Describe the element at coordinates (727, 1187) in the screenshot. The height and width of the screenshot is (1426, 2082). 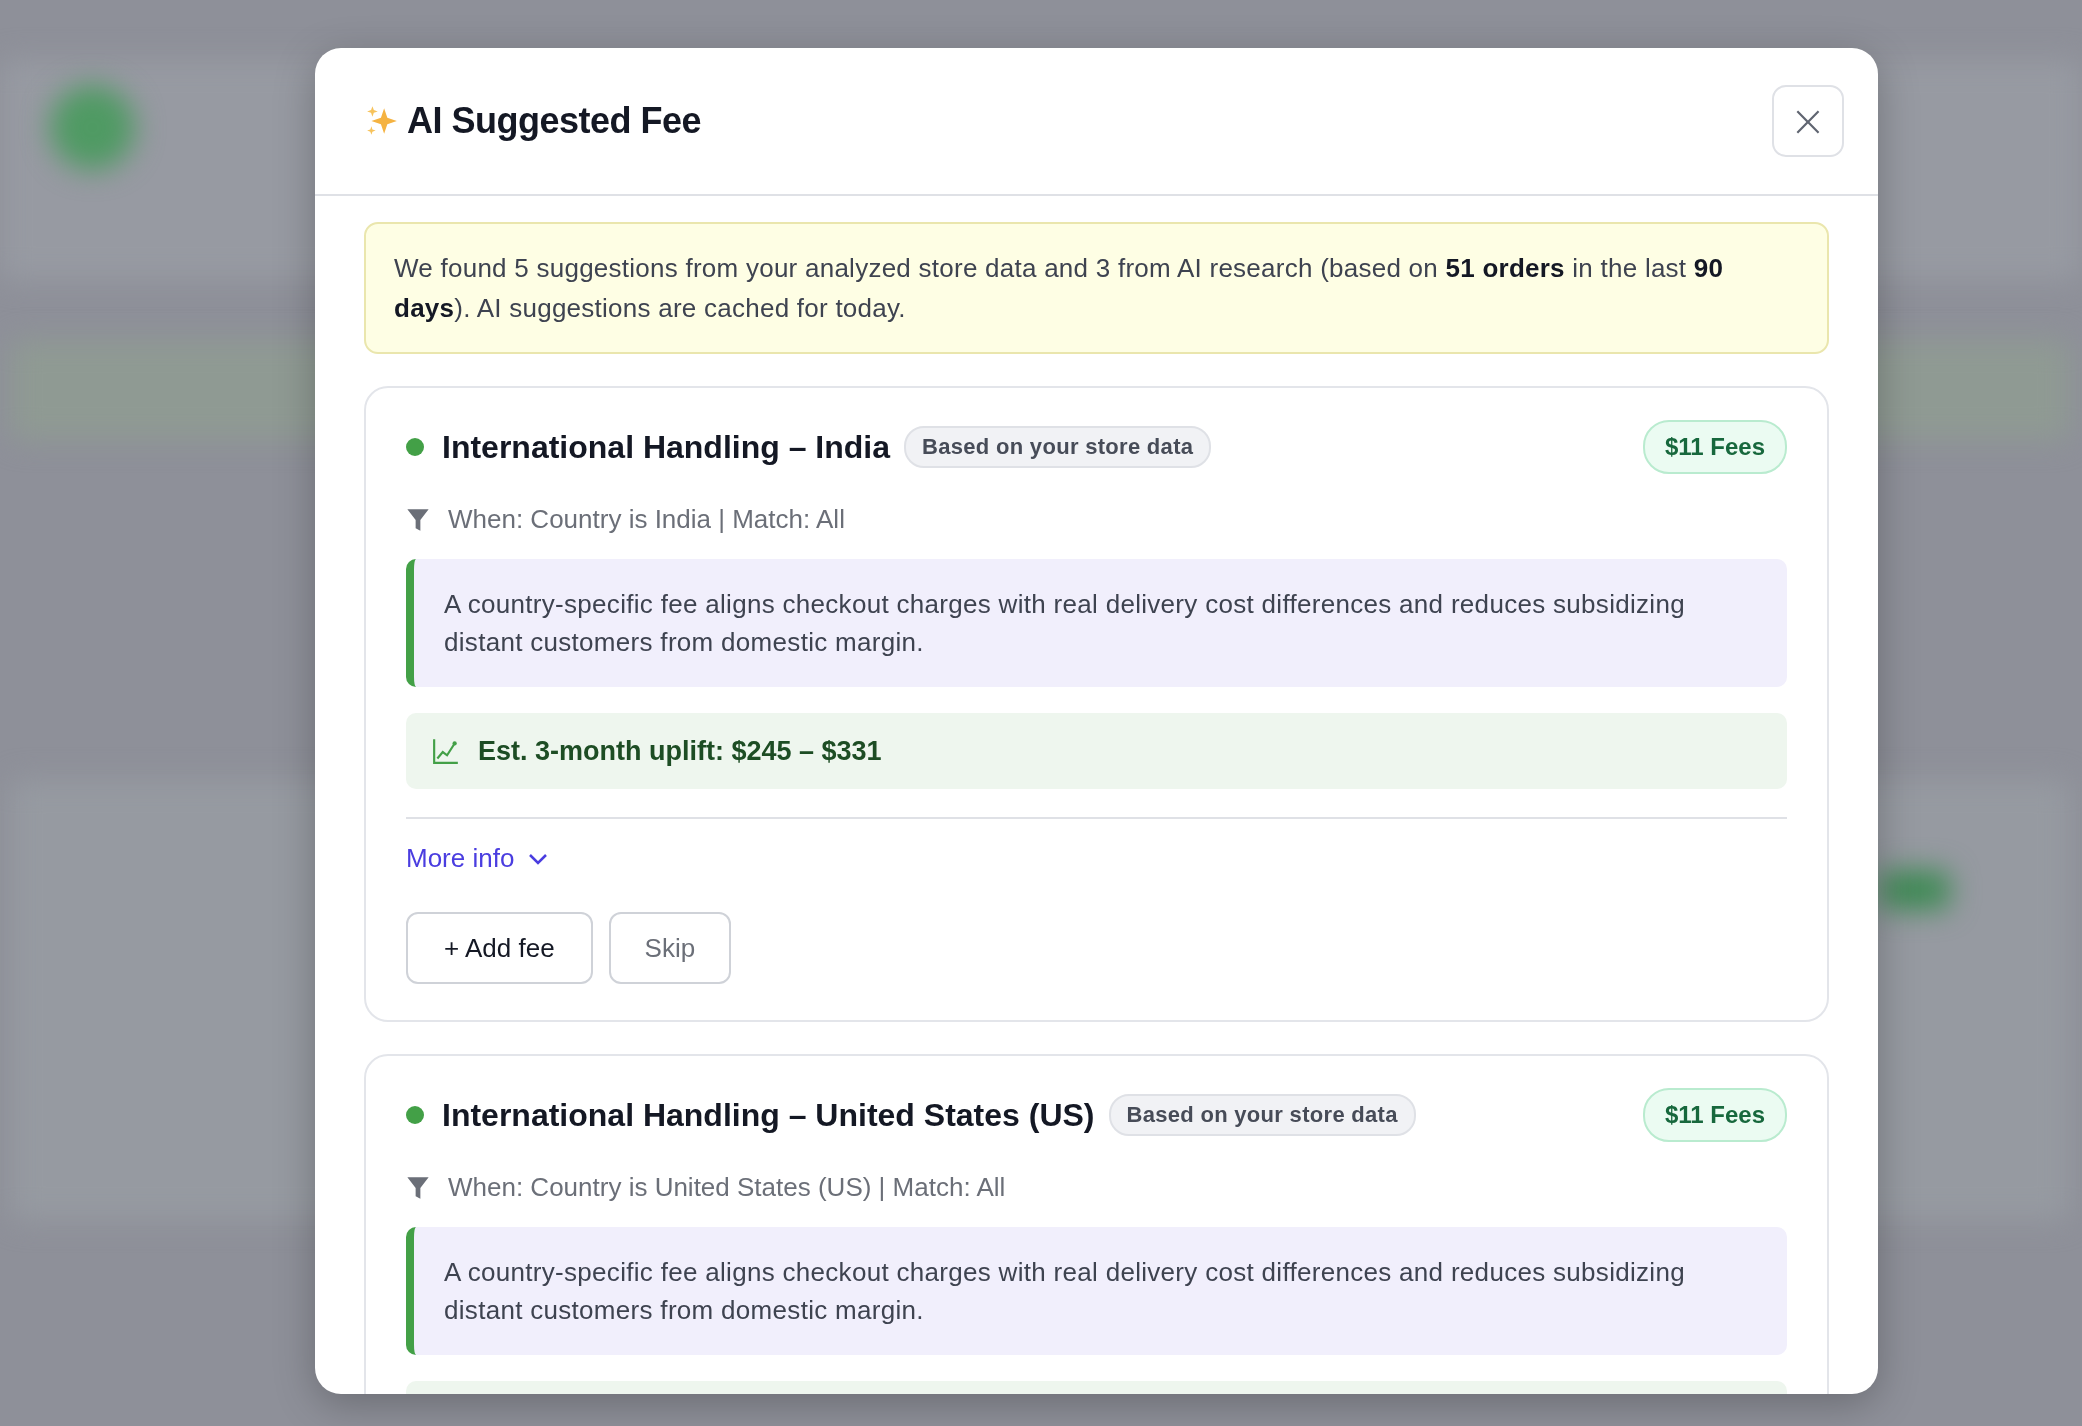
I see `condition-text: When: Country is United States (US) | Match: All` at that location.